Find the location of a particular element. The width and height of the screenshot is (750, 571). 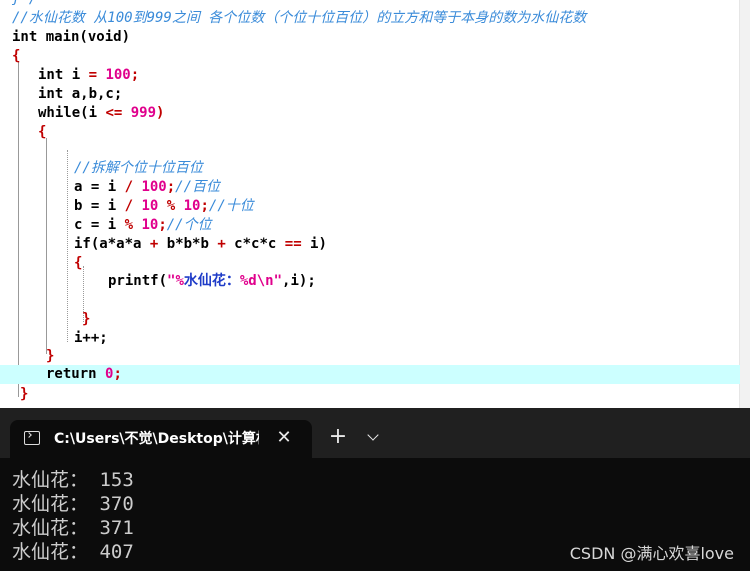

code-line: }*/ is located at coordinates (370, 4).